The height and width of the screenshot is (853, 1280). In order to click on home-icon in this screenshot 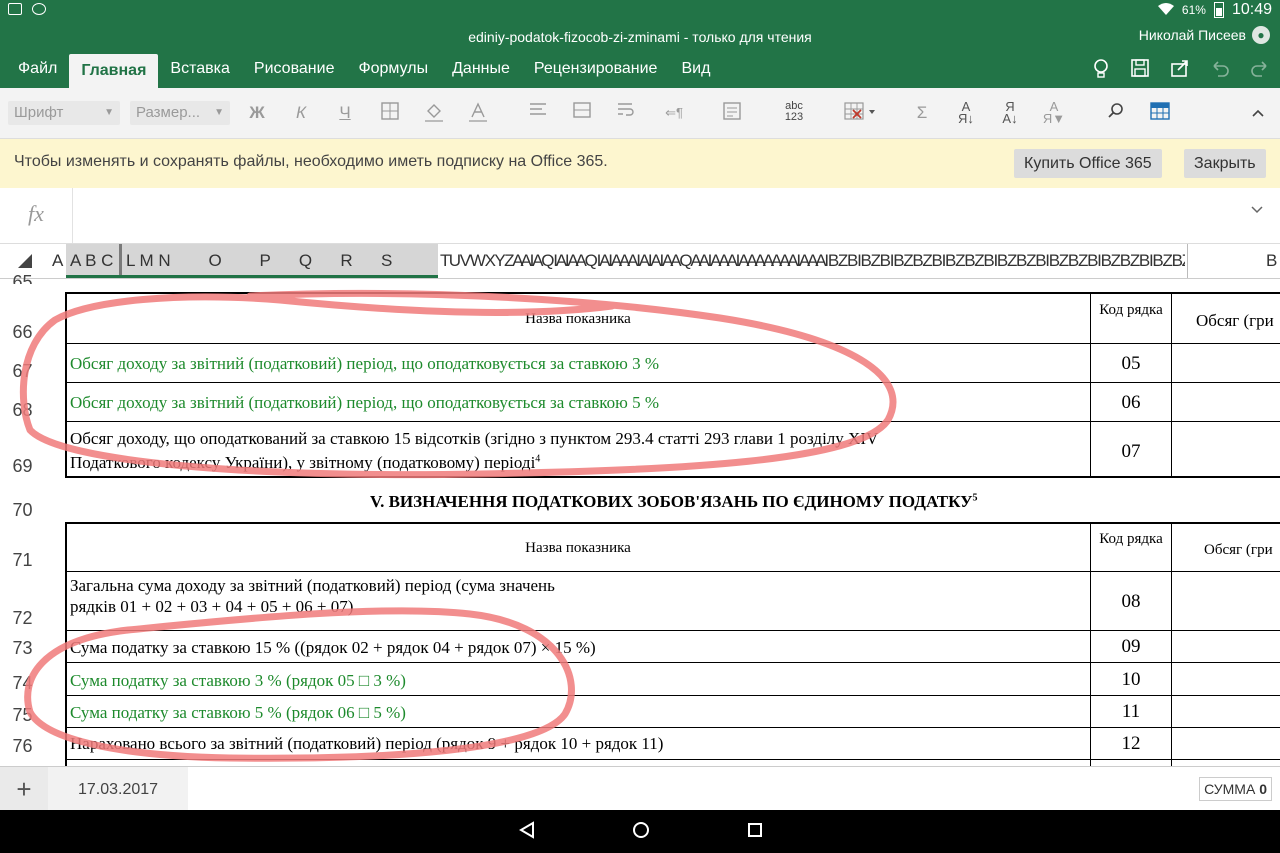, I will do `click(641, 832)`.